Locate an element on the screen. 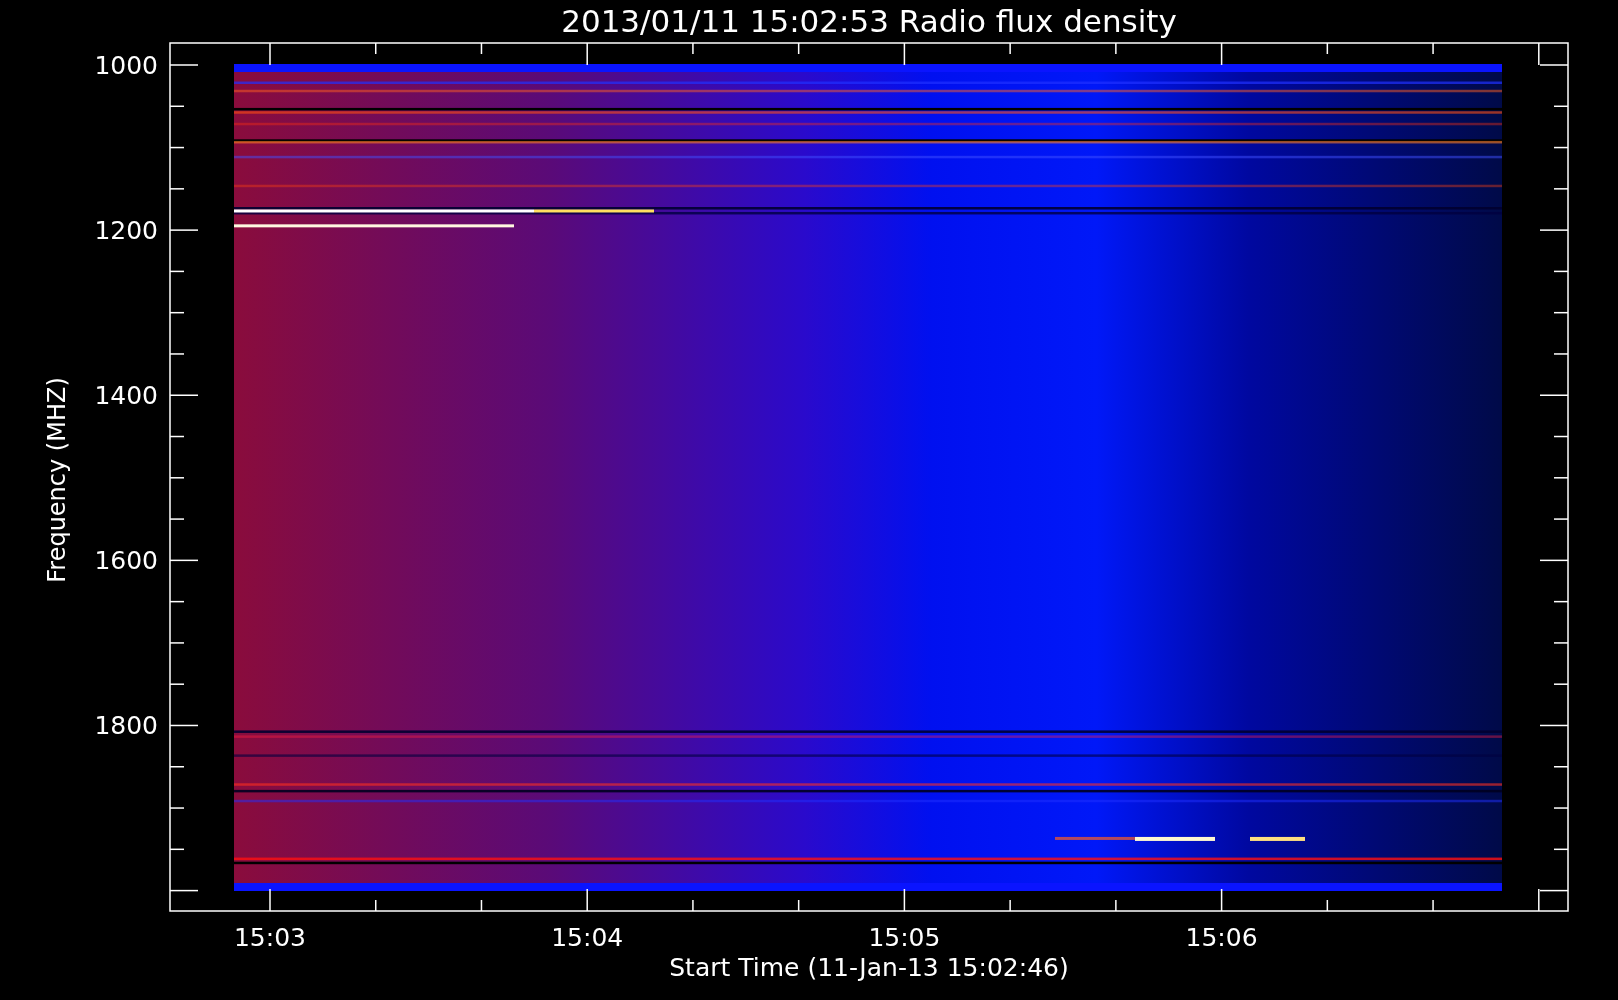 This screenshot has width=1618, height=1000. y-tick-label: 1000 is located at coordinates (126, 65).